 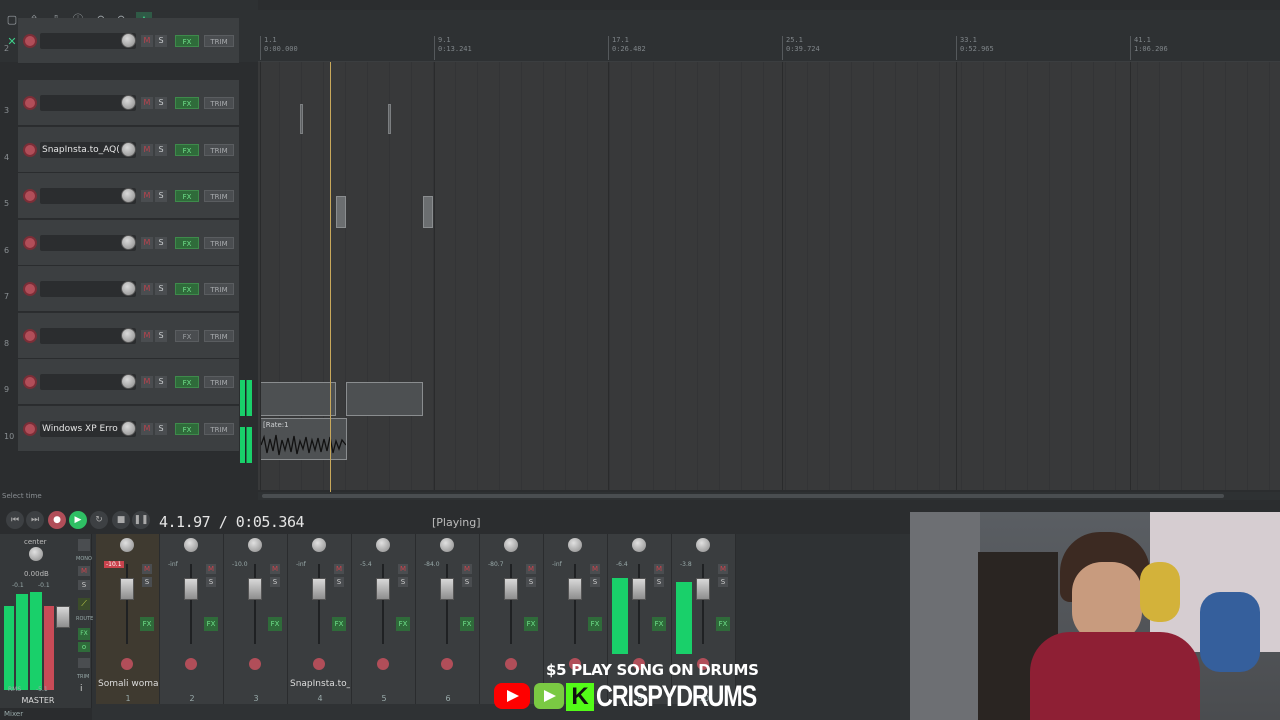 I want to click on track-header: SnapInsta.to_AQ(M S FX TRIM, so click(x=128, y=149).